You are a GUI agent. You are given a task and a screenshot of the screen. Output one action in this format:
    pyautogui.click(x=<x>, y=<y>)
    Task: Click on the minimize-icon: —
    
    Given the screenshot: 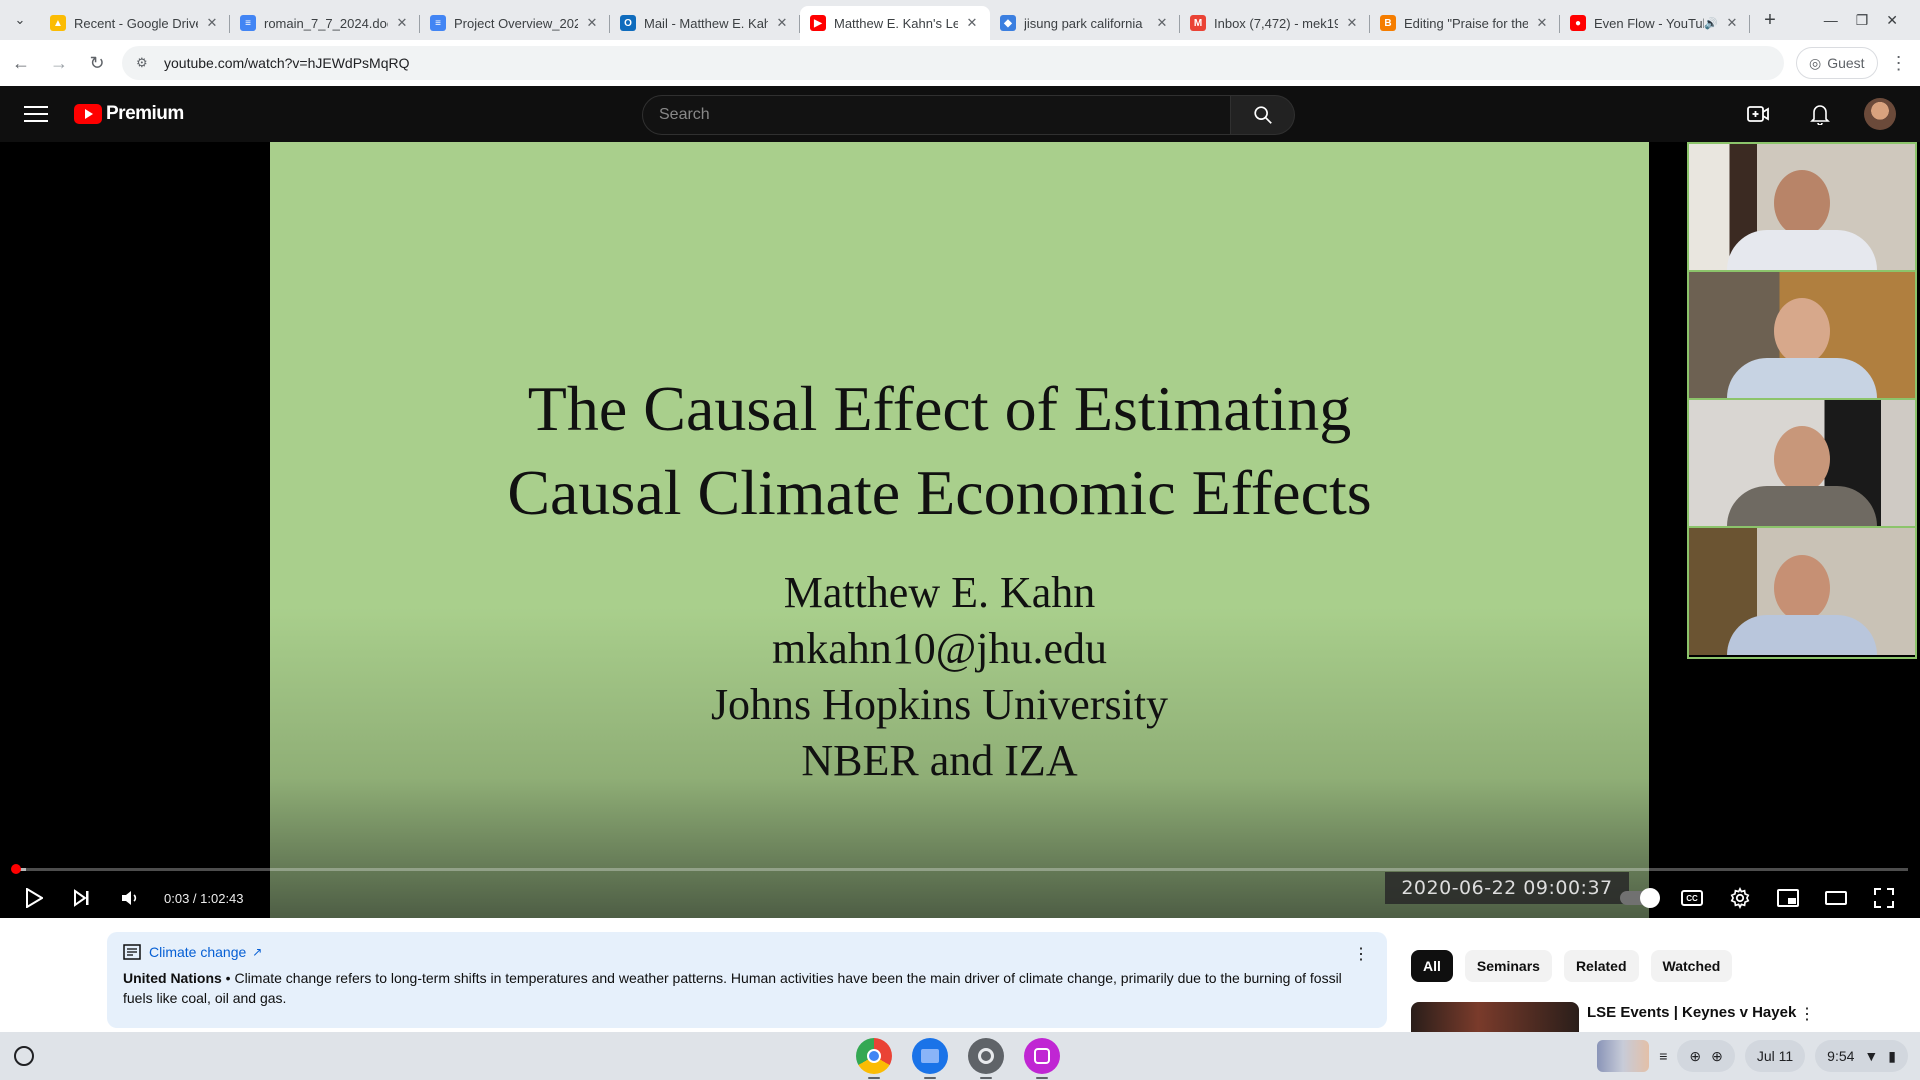 What is the action you would take?
    pyautogui.click(x=1831, y=20)
    